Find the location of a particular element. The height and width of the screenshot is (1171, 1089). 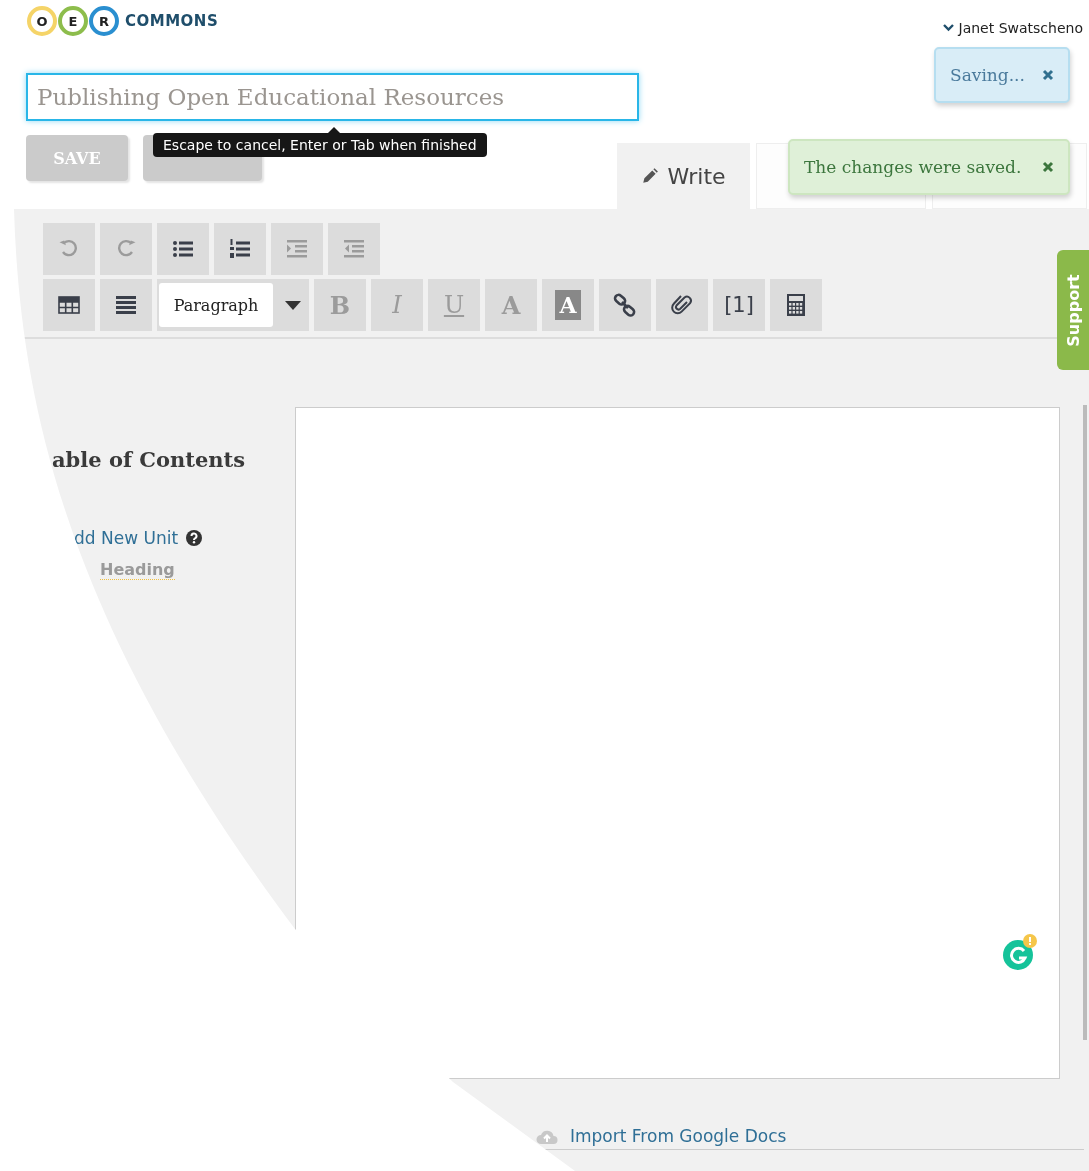

link-icon is located at coordinates (625, 305).